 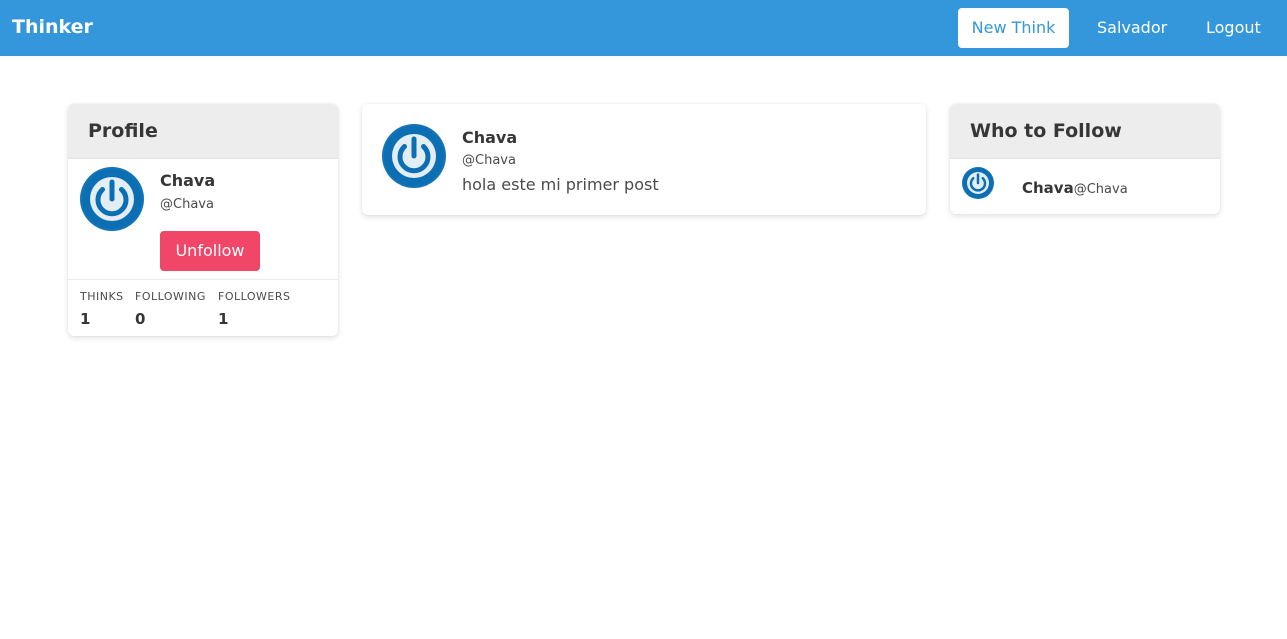 I want to click on who-to-follow-title: Who to Follow, so click(x=1085, y=131).